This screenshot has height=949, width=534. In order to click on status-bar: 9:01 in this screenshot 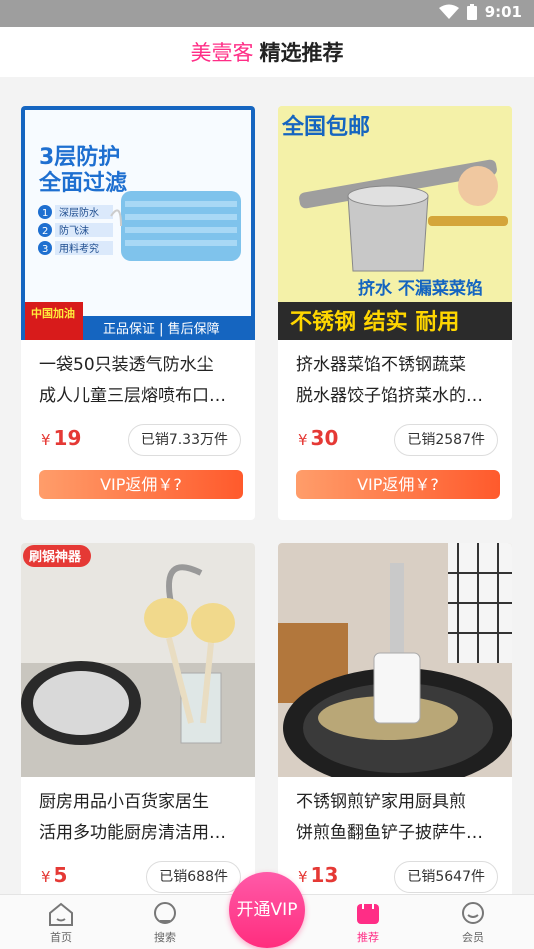, I will do `click(267, 13)`.